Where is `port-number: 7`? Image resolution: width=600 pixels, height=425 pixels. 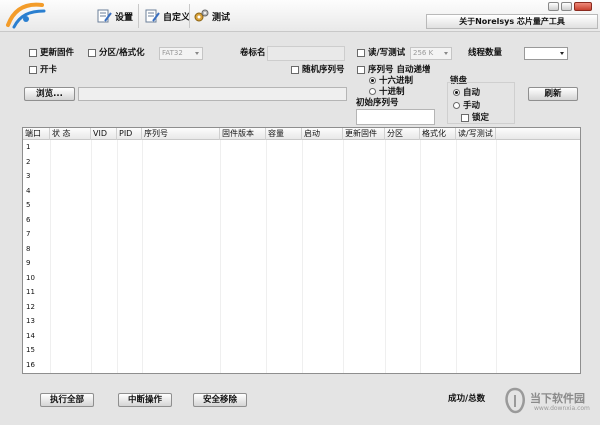 port-number: 7 is located at coordinates (28, 234).